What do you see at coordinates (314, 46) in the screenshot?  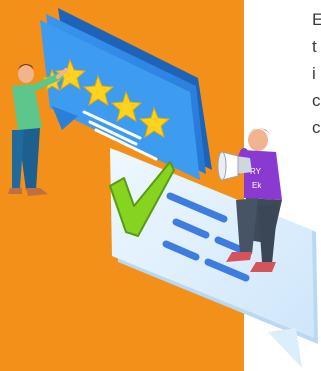 I see `side-text-line: t` at bounding box center [314, 46].